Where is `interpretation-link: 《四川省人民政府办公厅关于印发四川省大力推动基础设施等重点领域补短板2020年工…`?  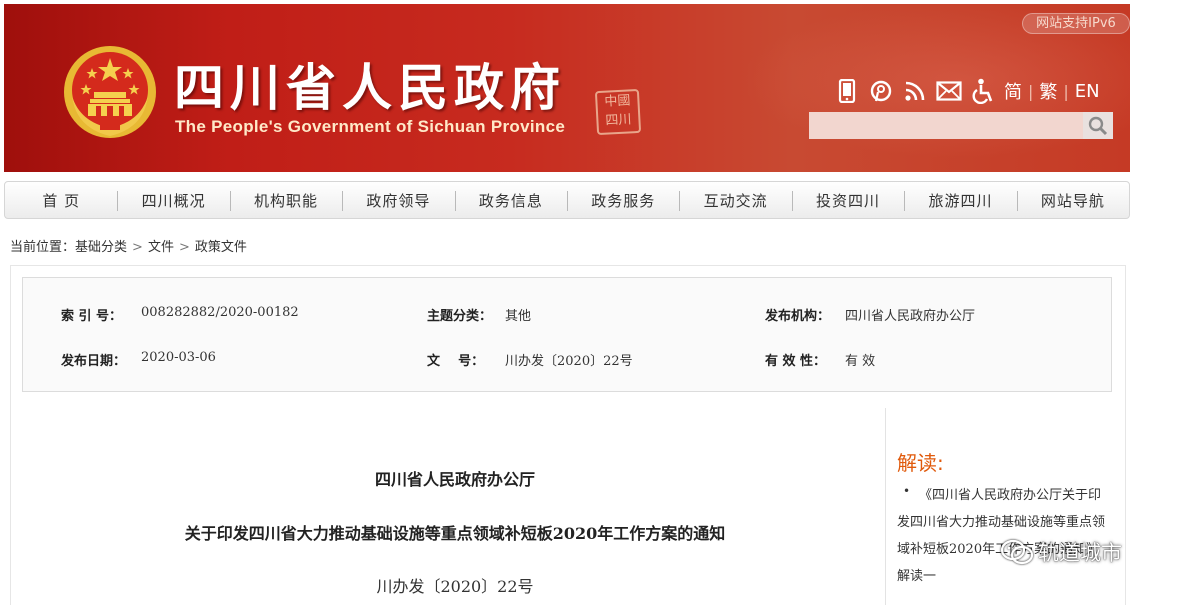
interpretation-link: 《四川省人民政府办公厅关于印发四川省大力推动基础设施等重点领域补短板2020年工… is located at coordinates (1003, 536).